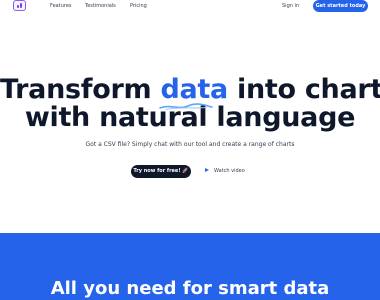  I want to click on nav-link-features: Features, so click(61, 6).